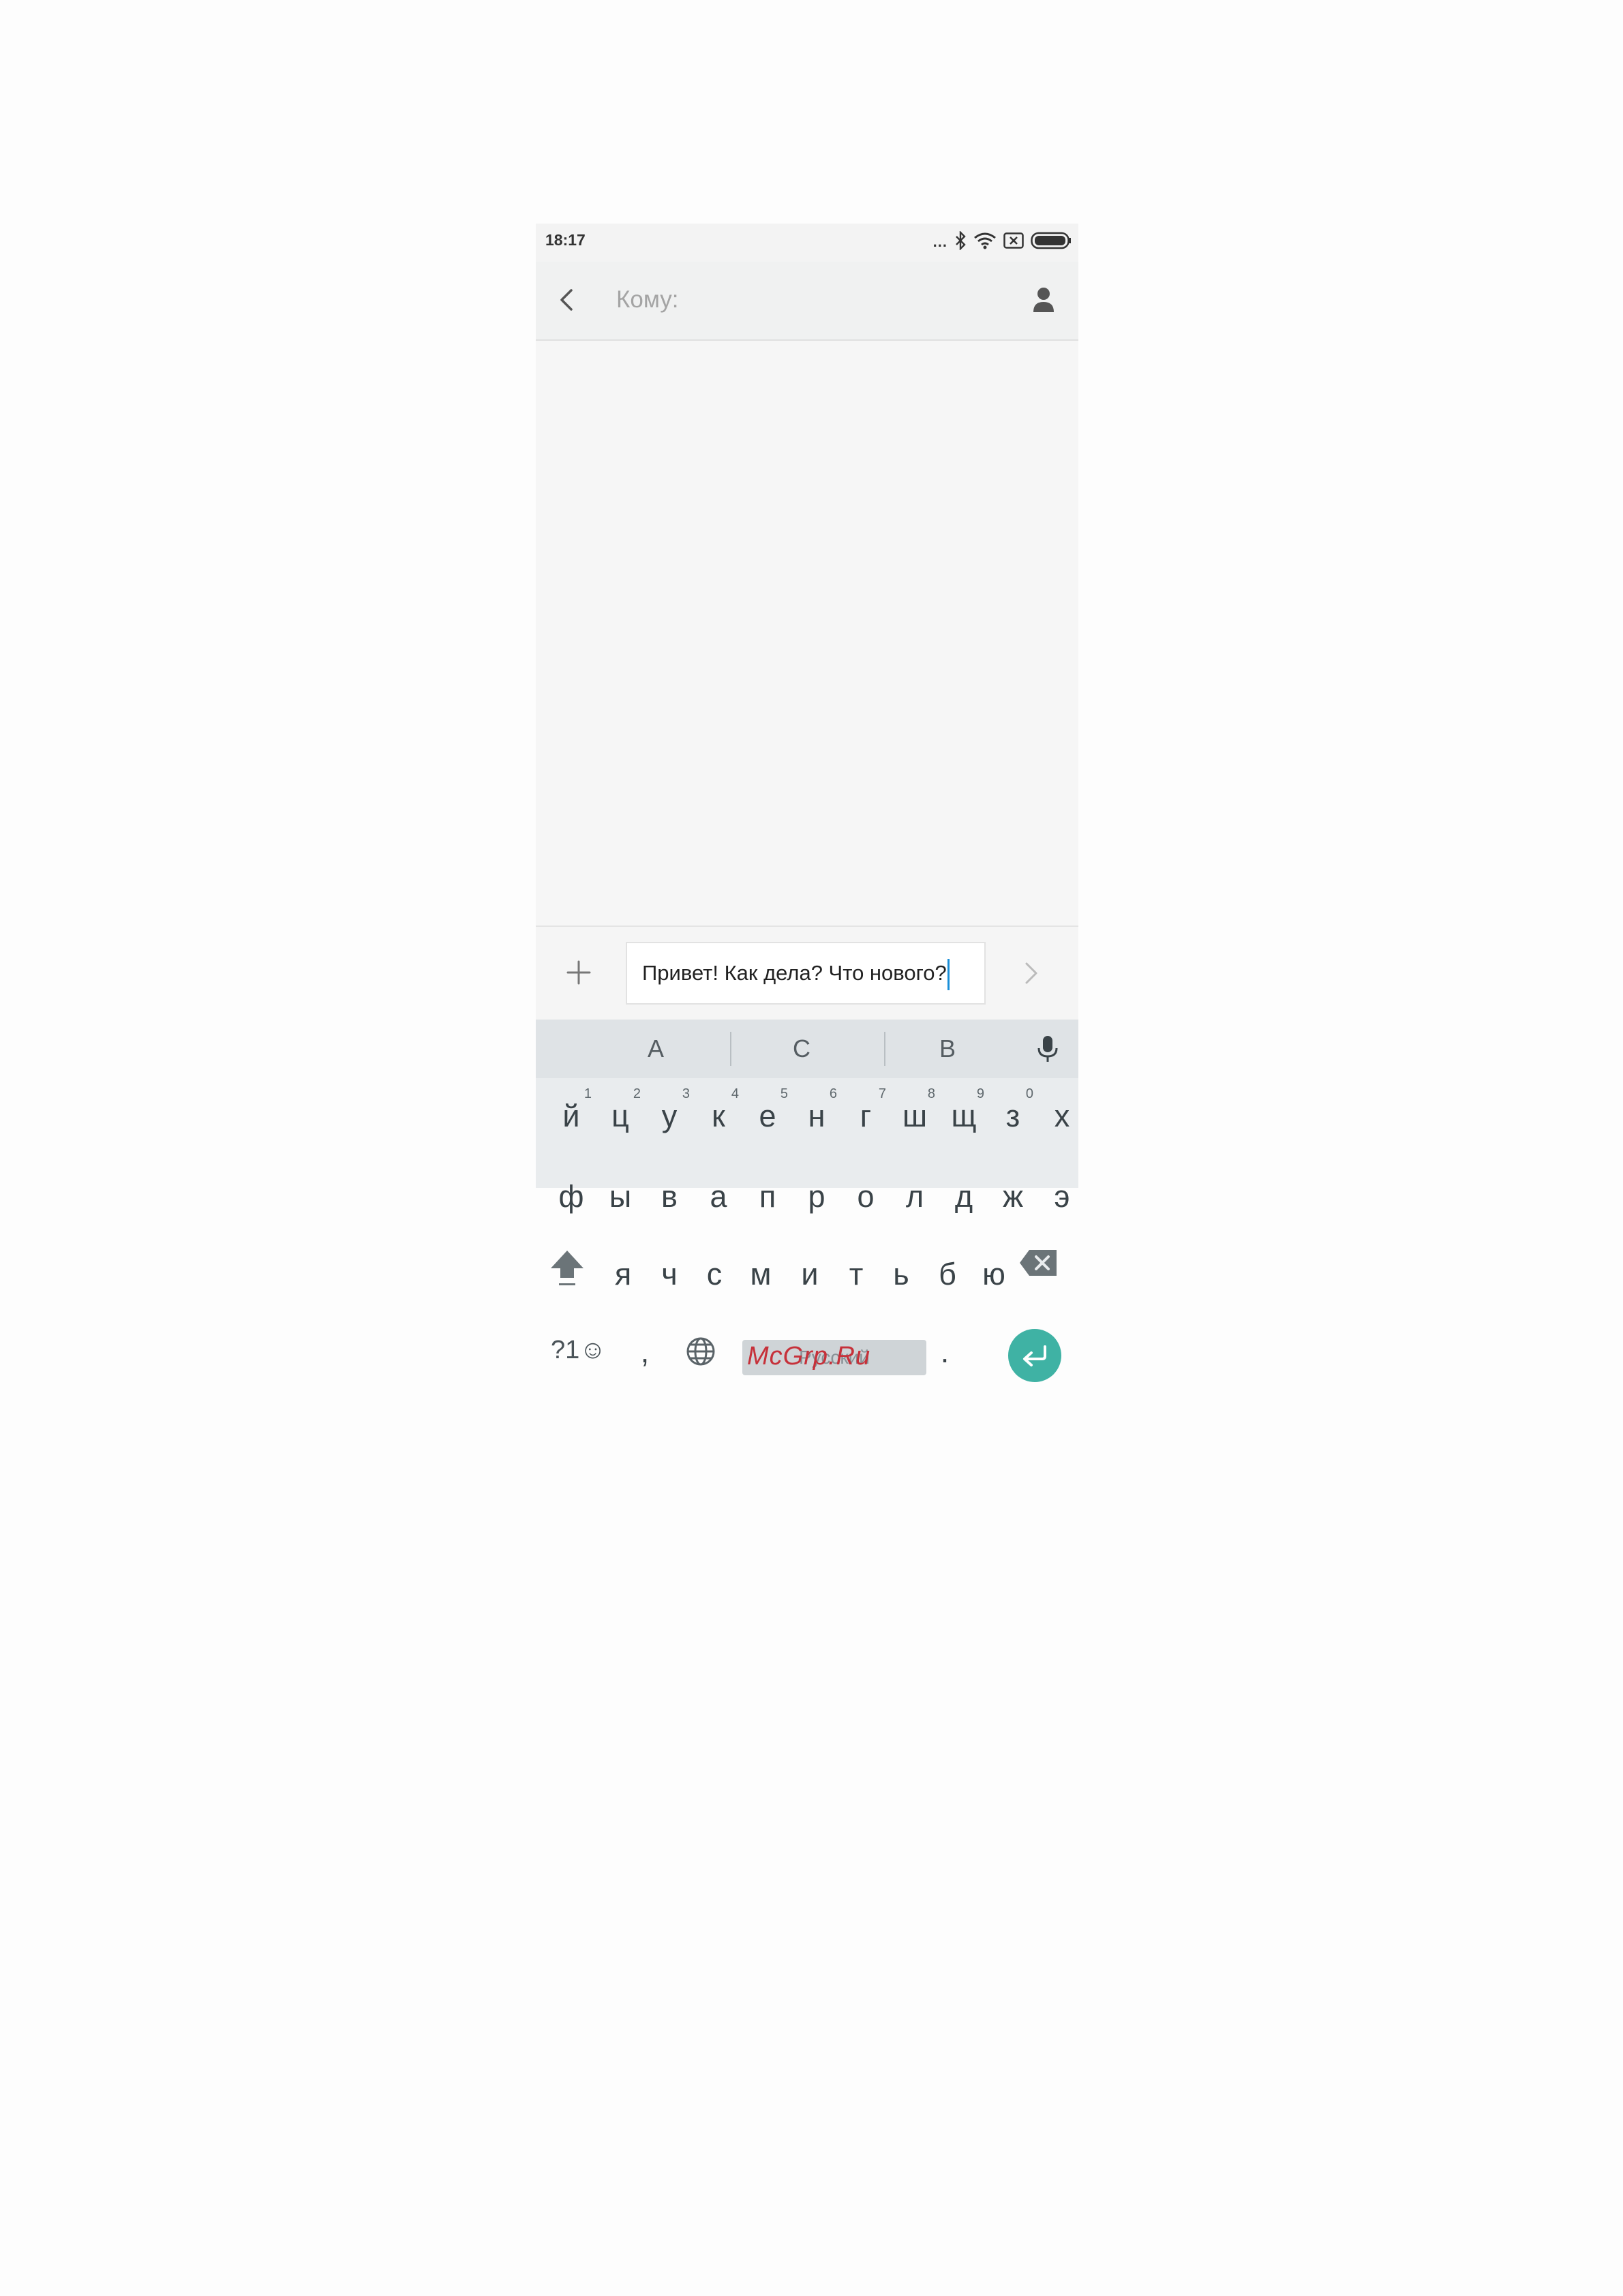  I want to click on key-5-row1: е5, so click(767, 1110).